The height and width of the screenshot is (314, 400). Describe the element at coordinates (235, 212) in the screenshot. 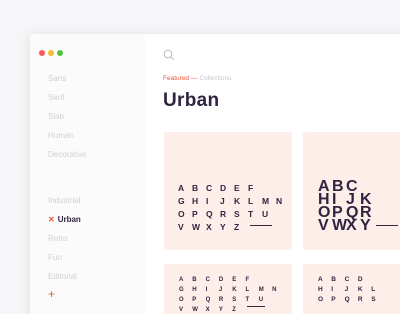

I see `glyph-row: OPQRSTU` at that location.